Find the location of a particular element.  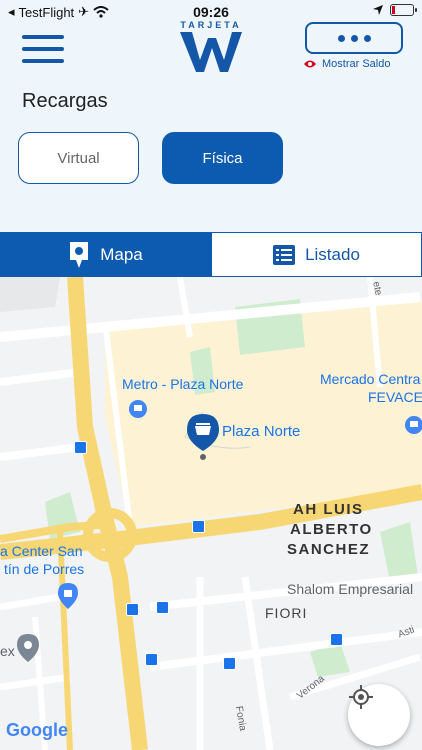

map-label-metro: Metro - Plaza Norte is located at coordinates (183, 384).